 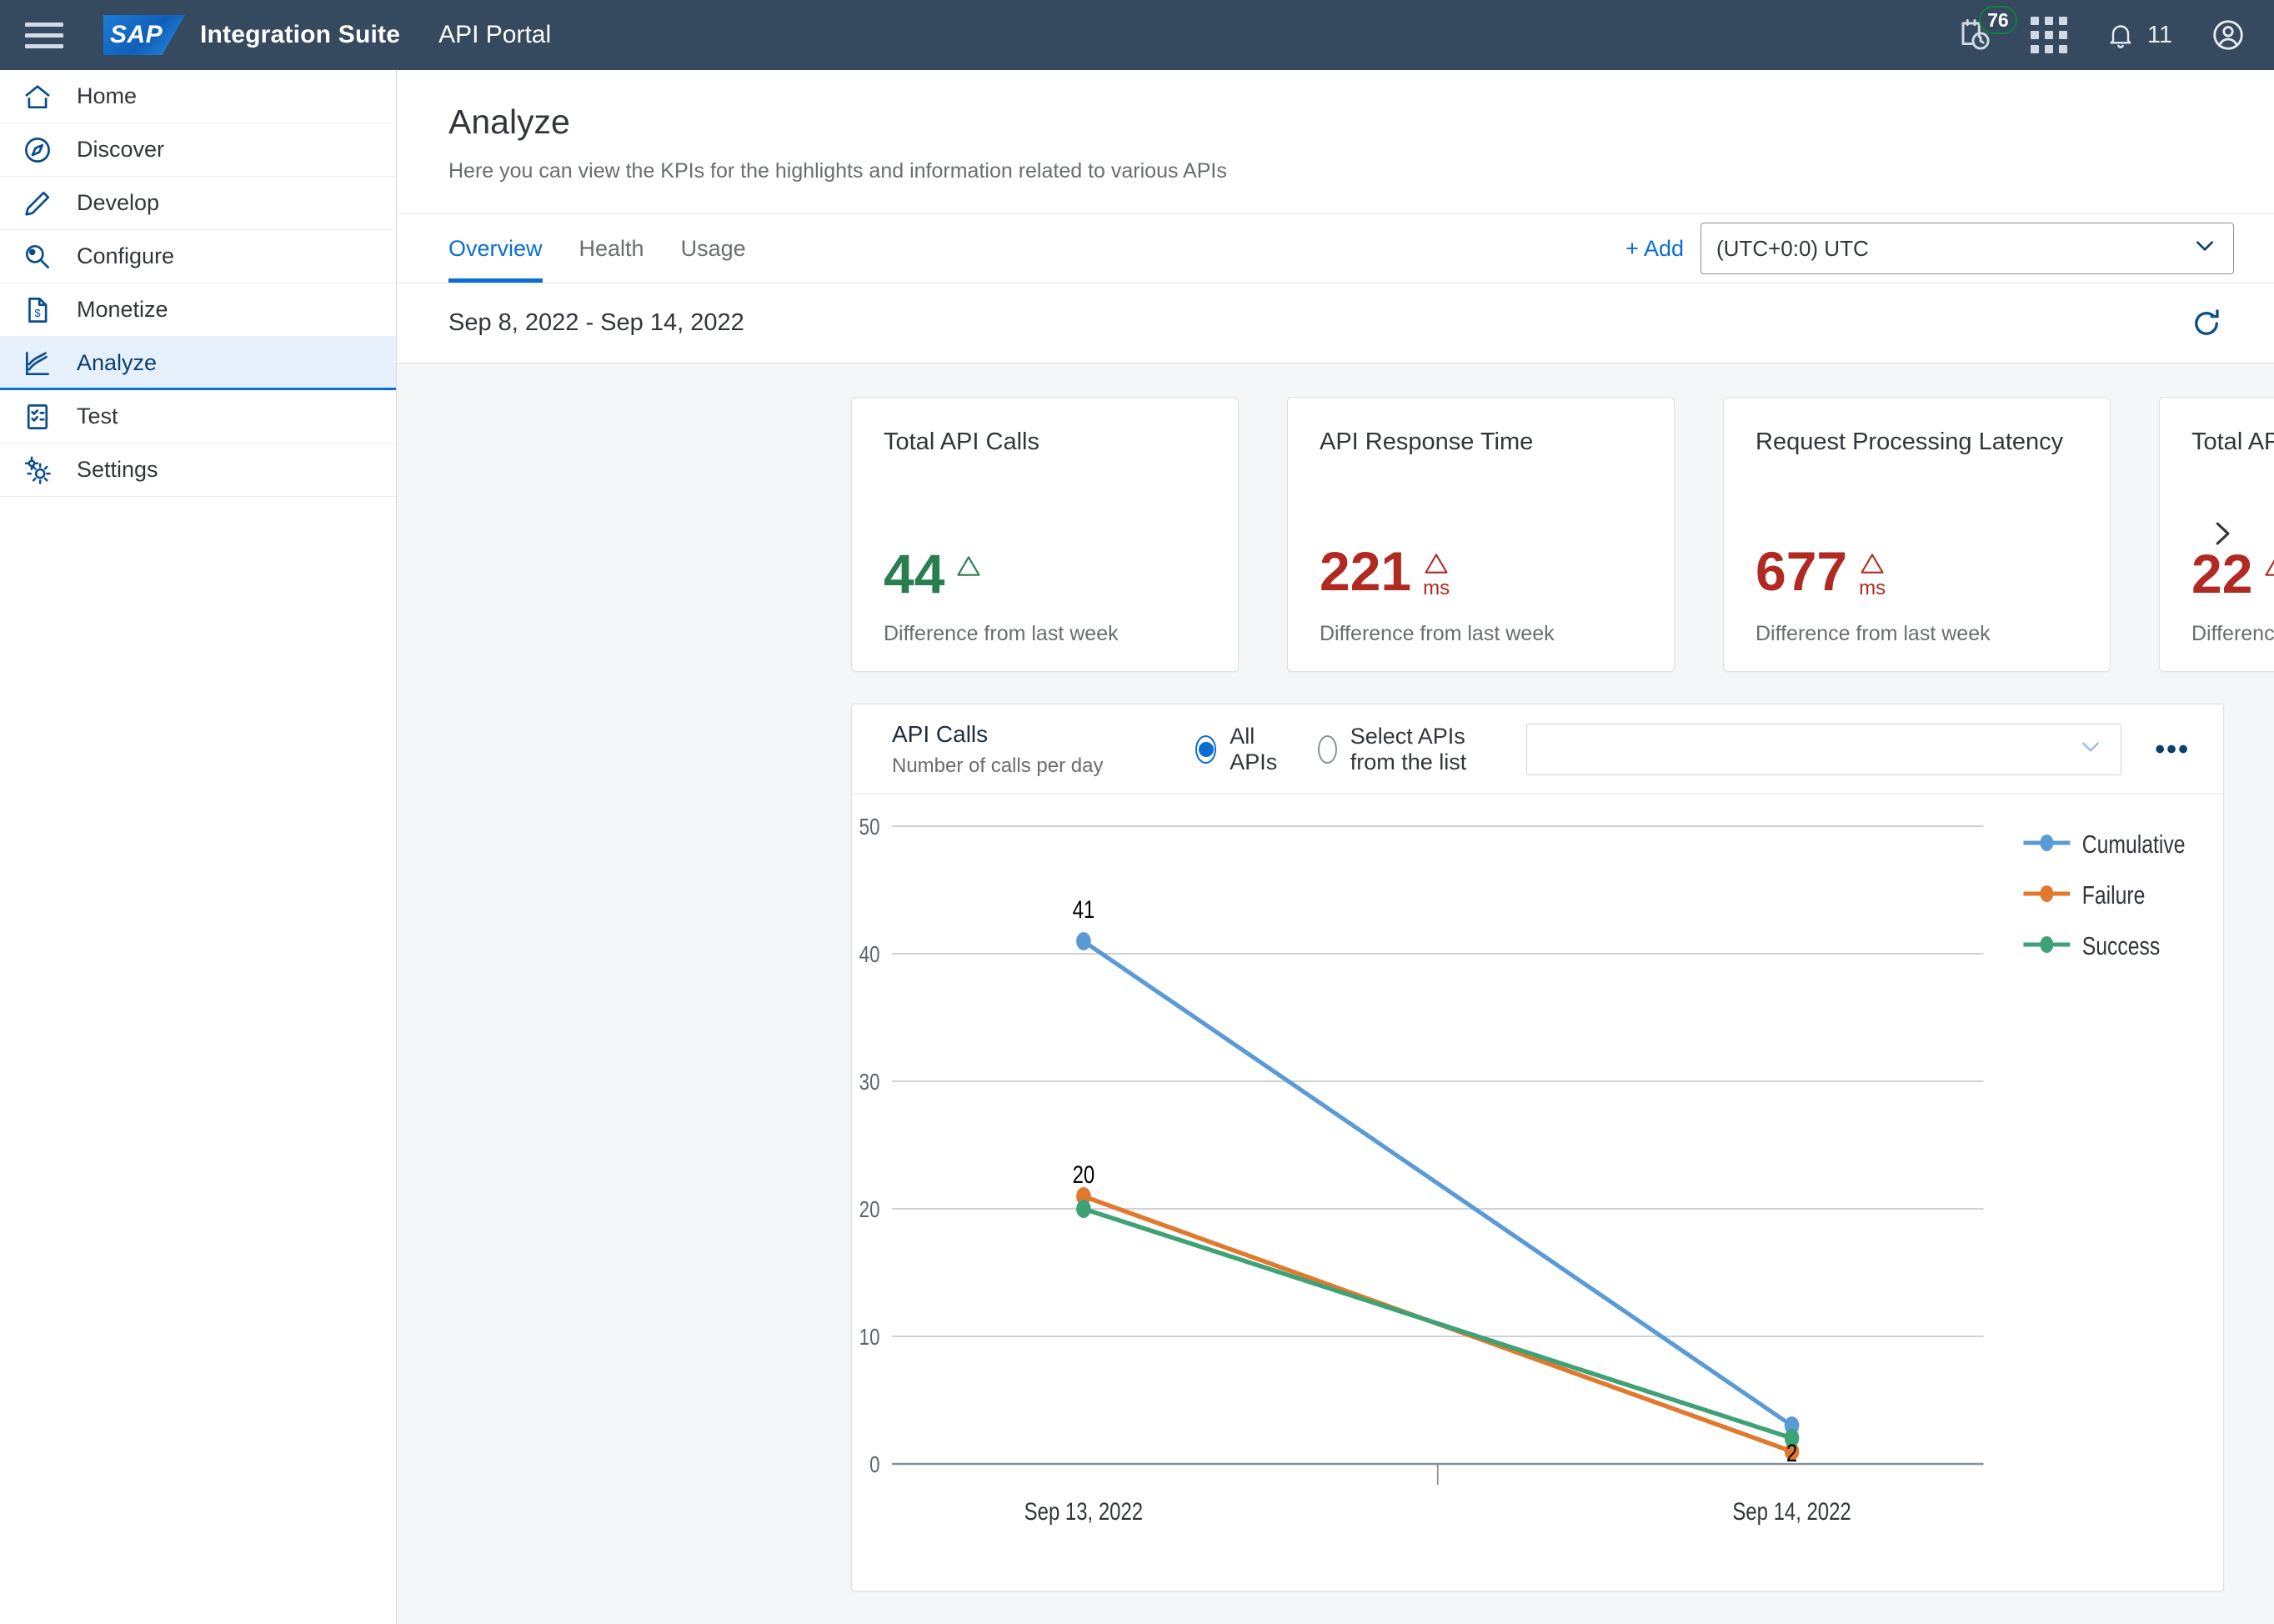 I want to click on chart-legend: Cumulative Failure Success, so click(x=2105, y=895).